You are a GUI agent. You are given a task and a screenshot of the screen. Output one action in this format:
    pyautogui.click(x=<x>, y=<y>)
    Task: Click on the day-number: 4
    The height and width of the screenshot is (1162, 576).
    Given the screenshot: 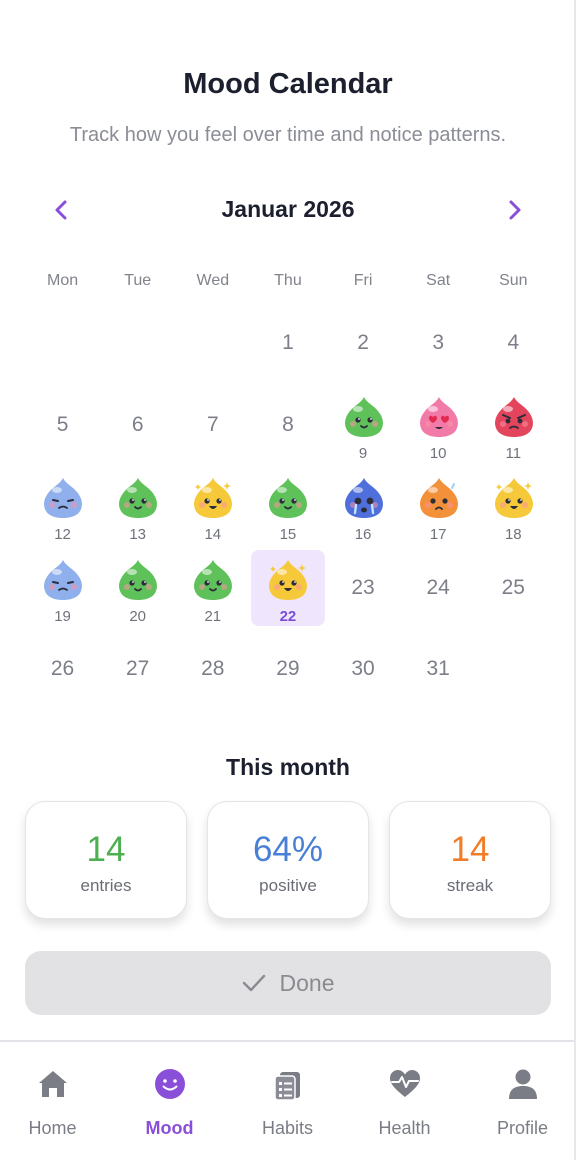 What is the action you would take?
    pyautogui.click(x=513, y=342)
    